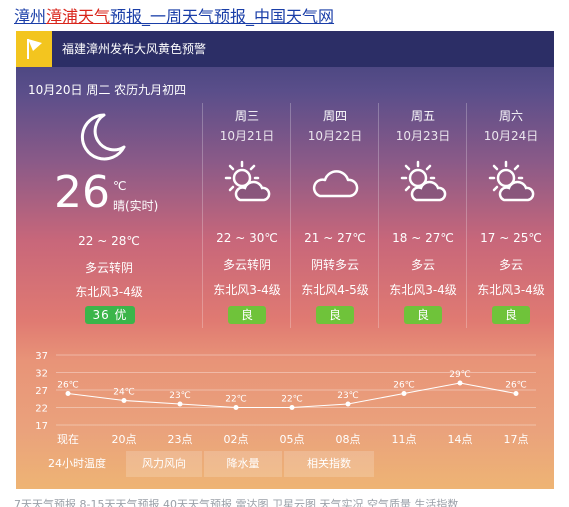 The height and width of the screenshot is (507, 569). I want to click on alert-text: 福建漳州发布大风黄色预警, so click(134, 49).